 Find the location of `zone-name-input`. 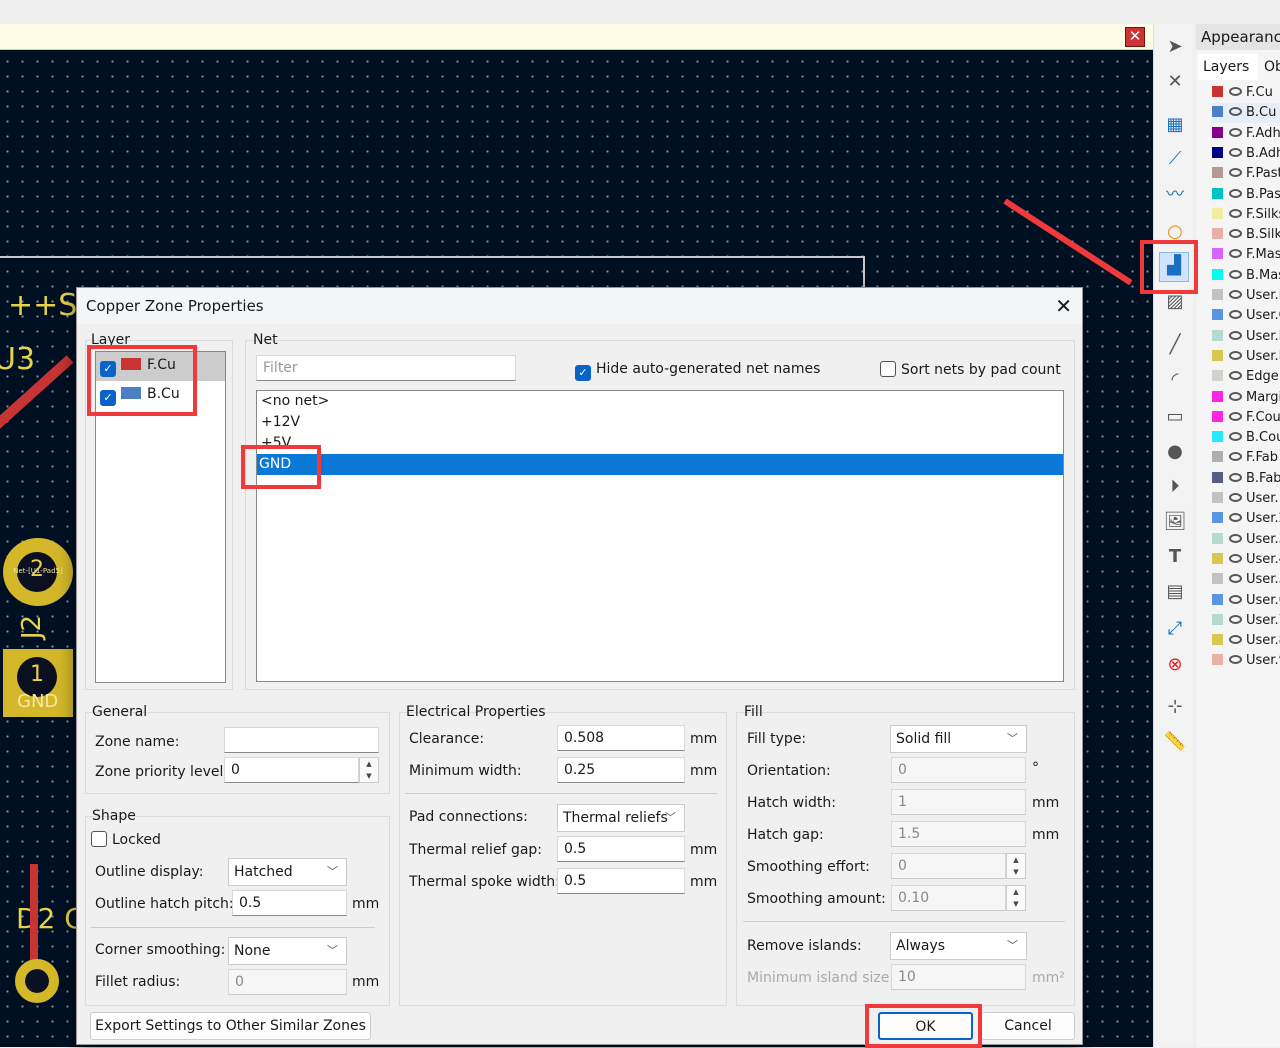

zone-name-input is located at coordinates (301, 740).